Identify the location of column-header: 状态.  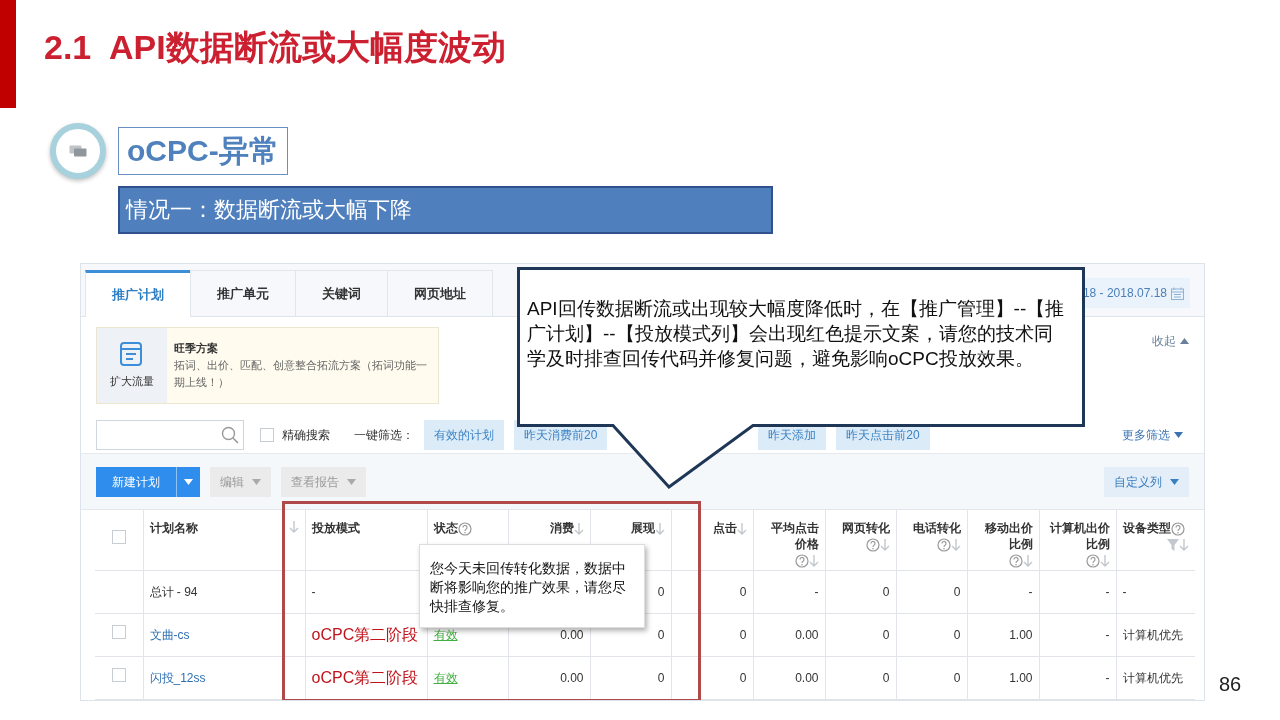
(445, 528).